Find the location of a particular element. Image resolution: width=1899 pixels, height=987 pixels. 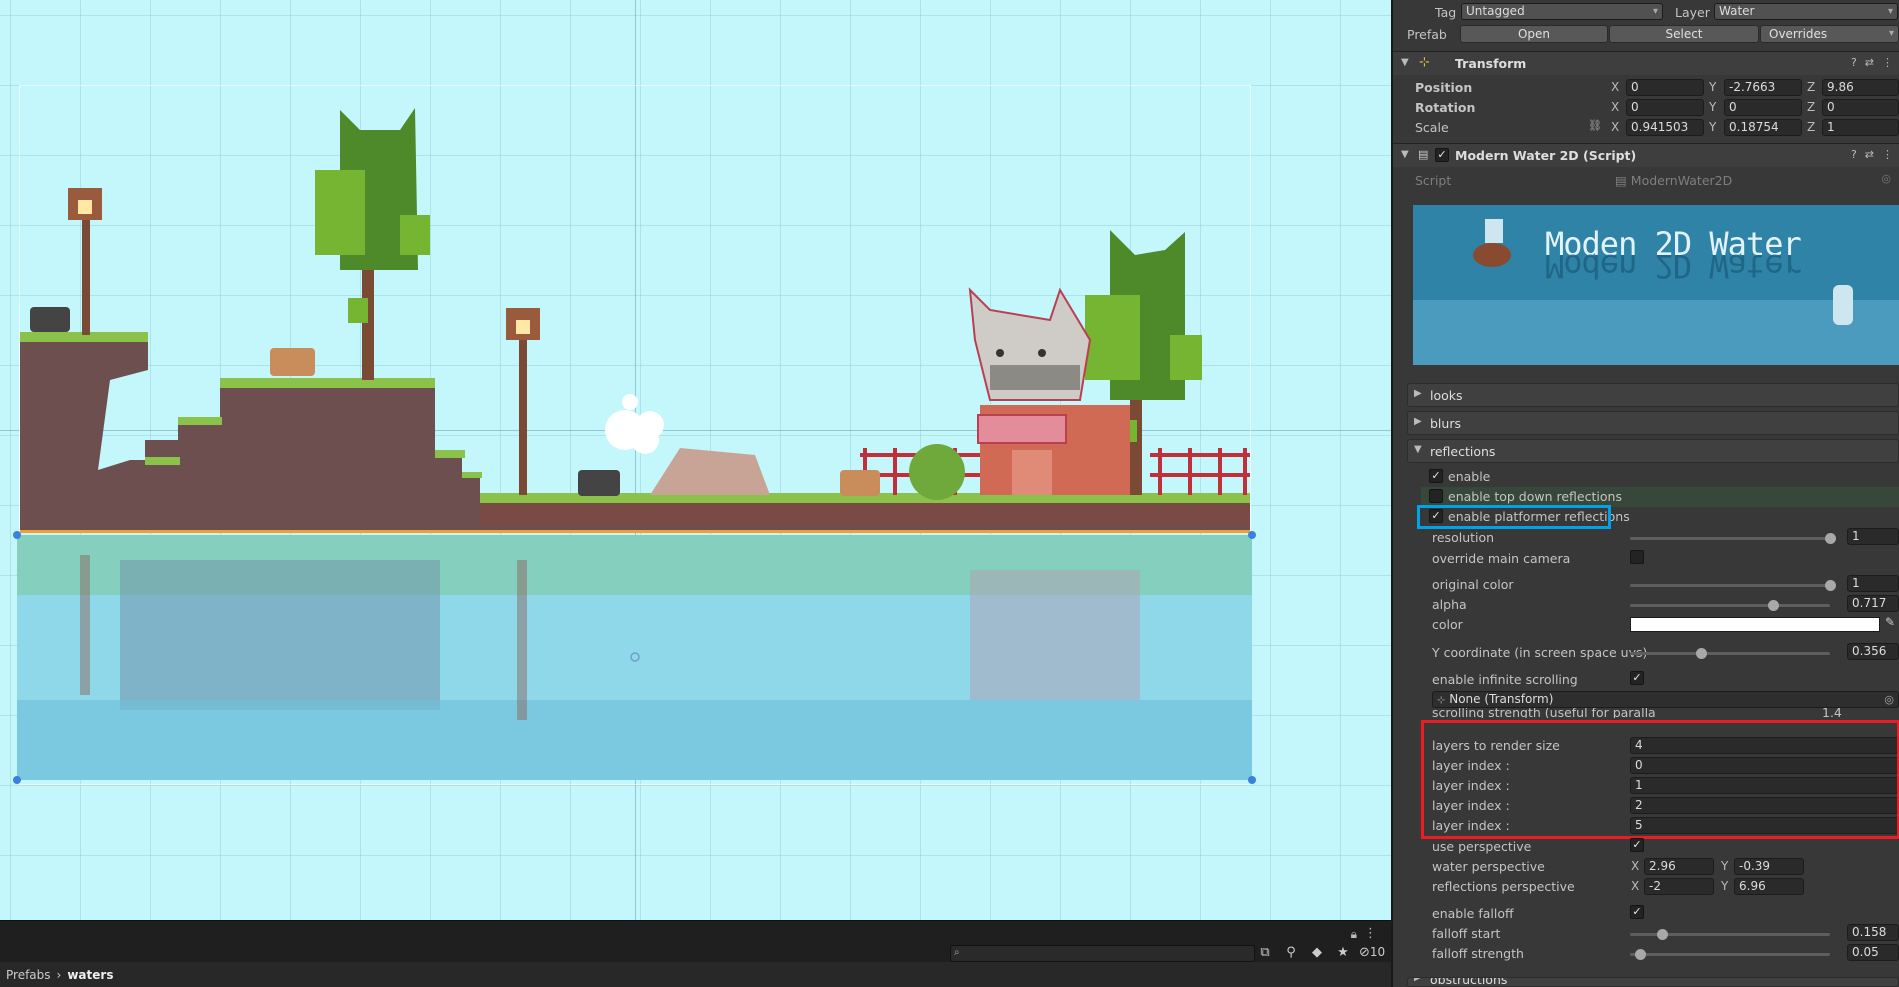

use-perspective-checkbox: ✓ is located at coordinates (1637, 845).